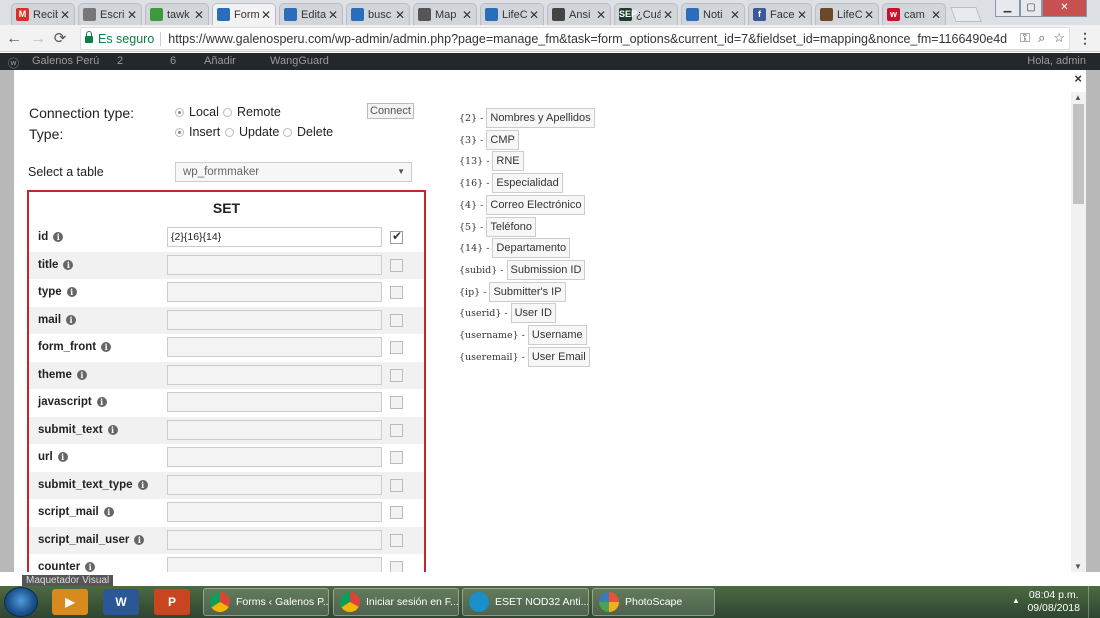 The width and height of the screenshot is (1100, 618). What do you see at coordinates (914, 14) in the screenshot?
I see `browser-tab: w cam ✕` at bounding box center [914, 14].